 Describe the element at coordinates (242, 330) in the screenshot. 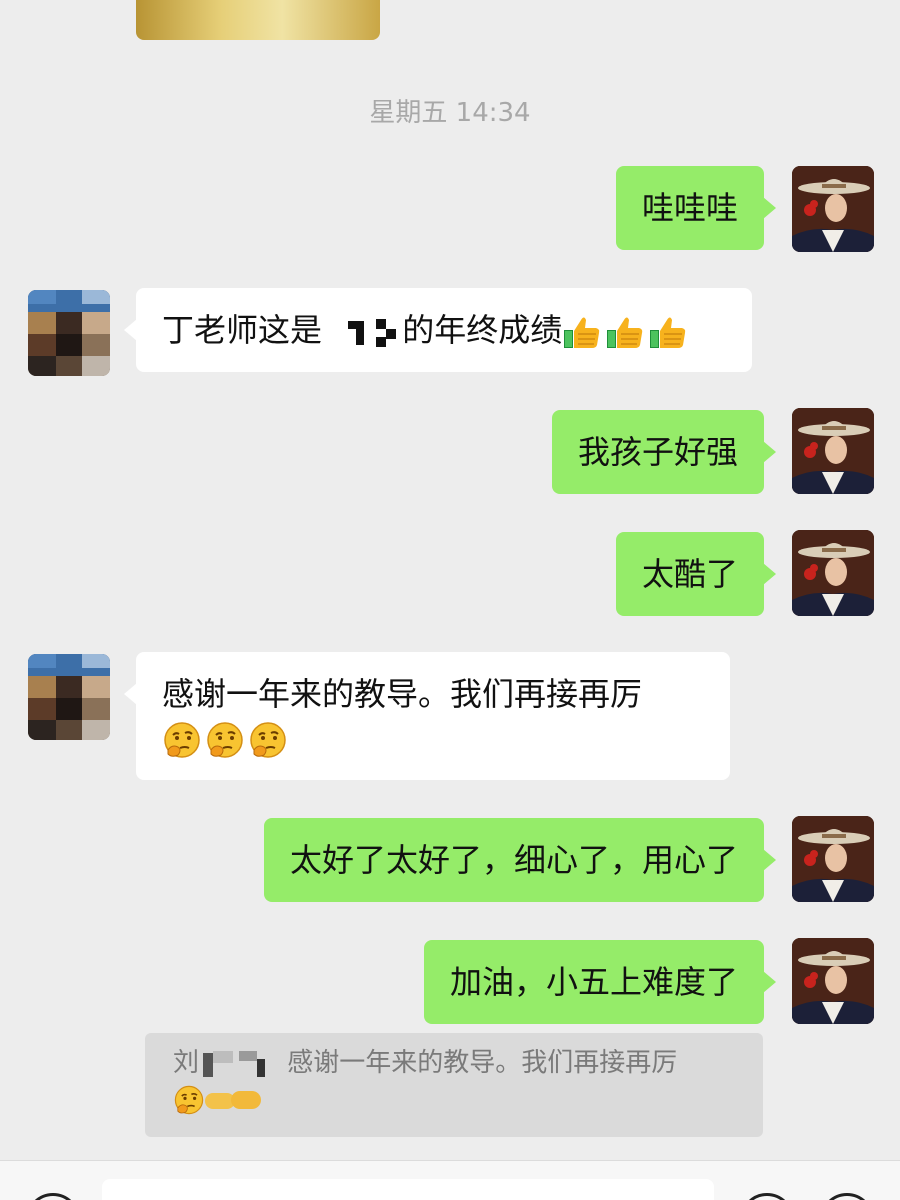

I see `message-text: 丁老师这是` at that location.